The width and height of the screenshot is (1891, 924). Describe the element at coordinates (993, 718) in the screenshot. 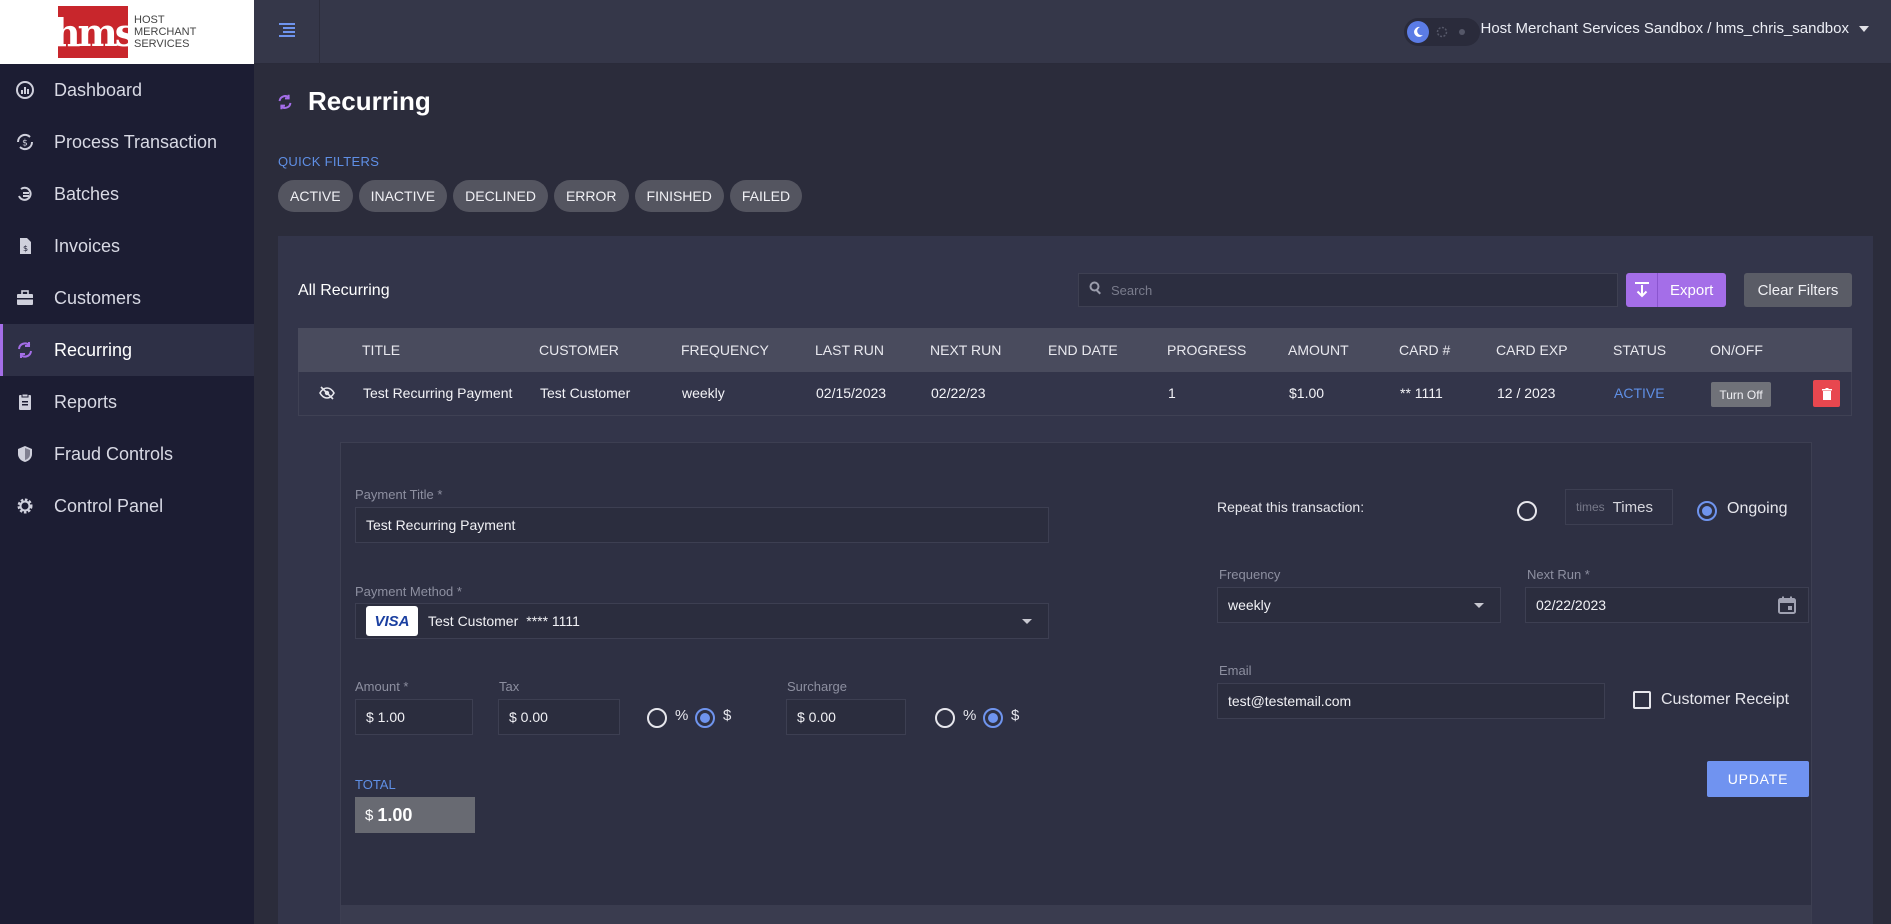

I see `surcharge-dollar-radio` at that location.